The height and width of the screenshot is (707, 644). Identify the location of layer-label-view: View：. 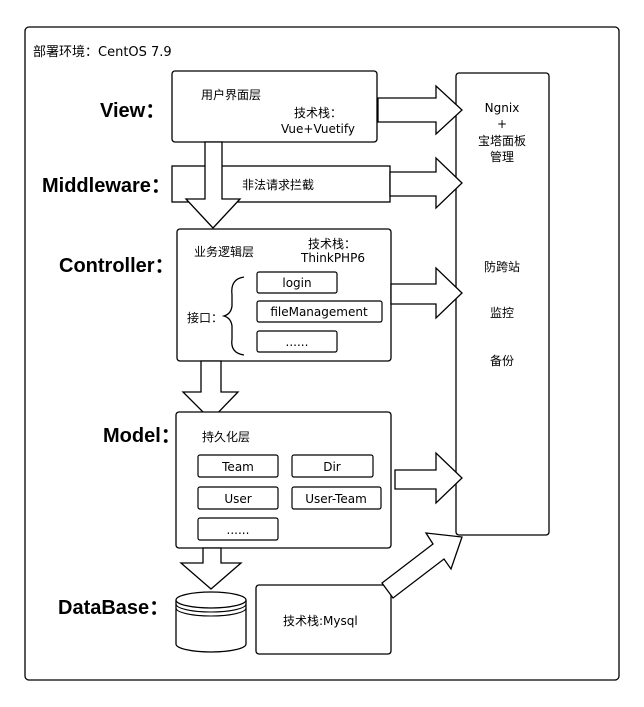
(132, 111).